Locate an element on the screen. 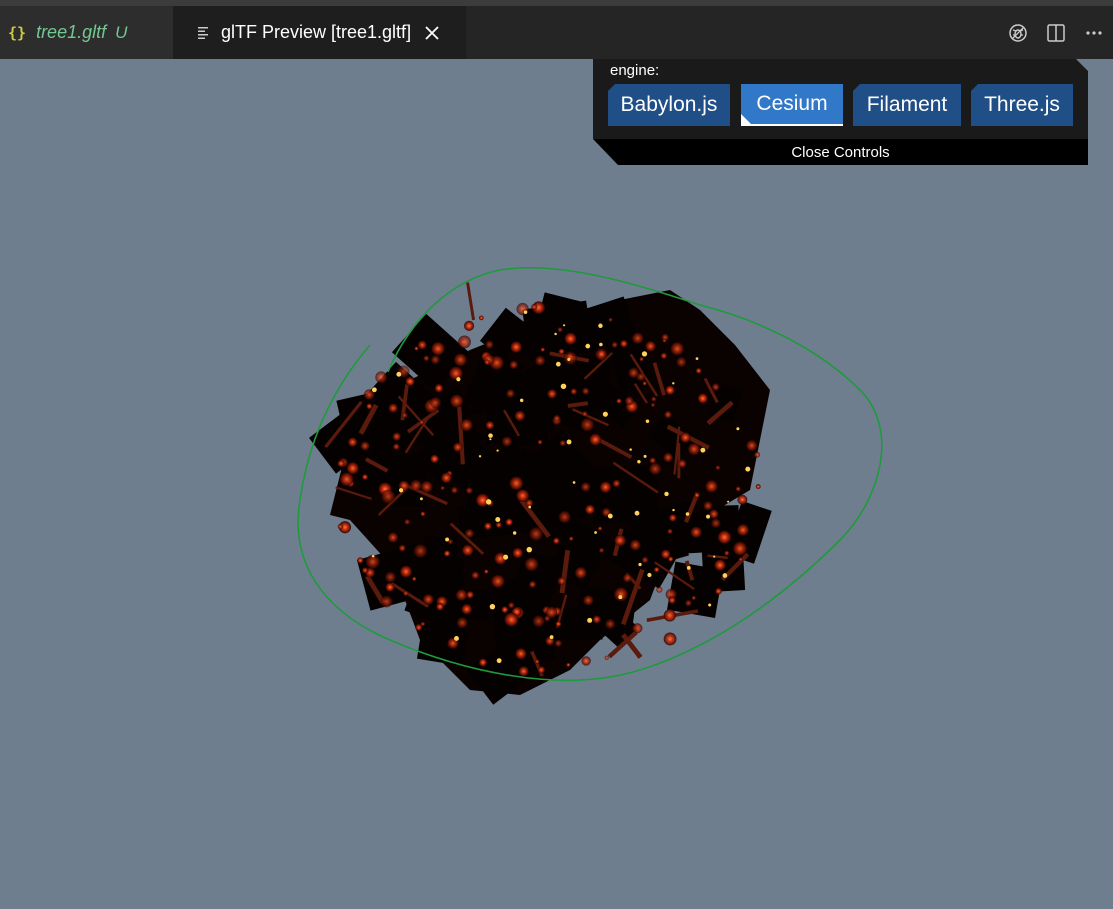 The image size is (1113, 909). engine-button-threejs: Three.js is located at coordinates (1022, 105).